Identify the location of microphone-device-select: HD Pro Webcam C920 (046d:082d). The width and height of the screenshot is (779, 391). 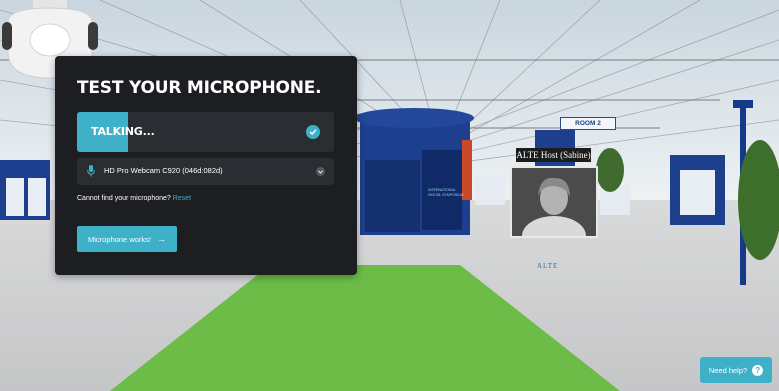
(205, 171).